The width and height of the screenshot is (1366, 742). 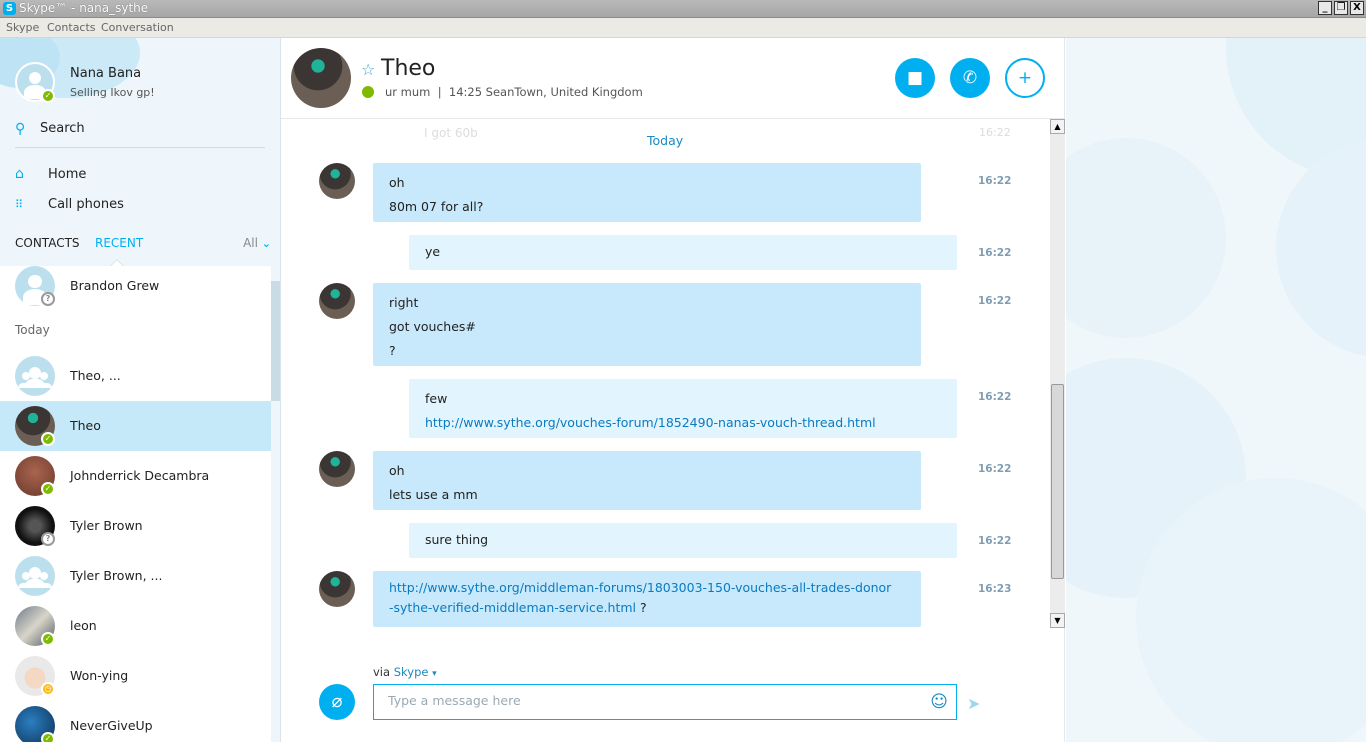 I want to click on phone-icon: ✆, so click(x=970, y=78).